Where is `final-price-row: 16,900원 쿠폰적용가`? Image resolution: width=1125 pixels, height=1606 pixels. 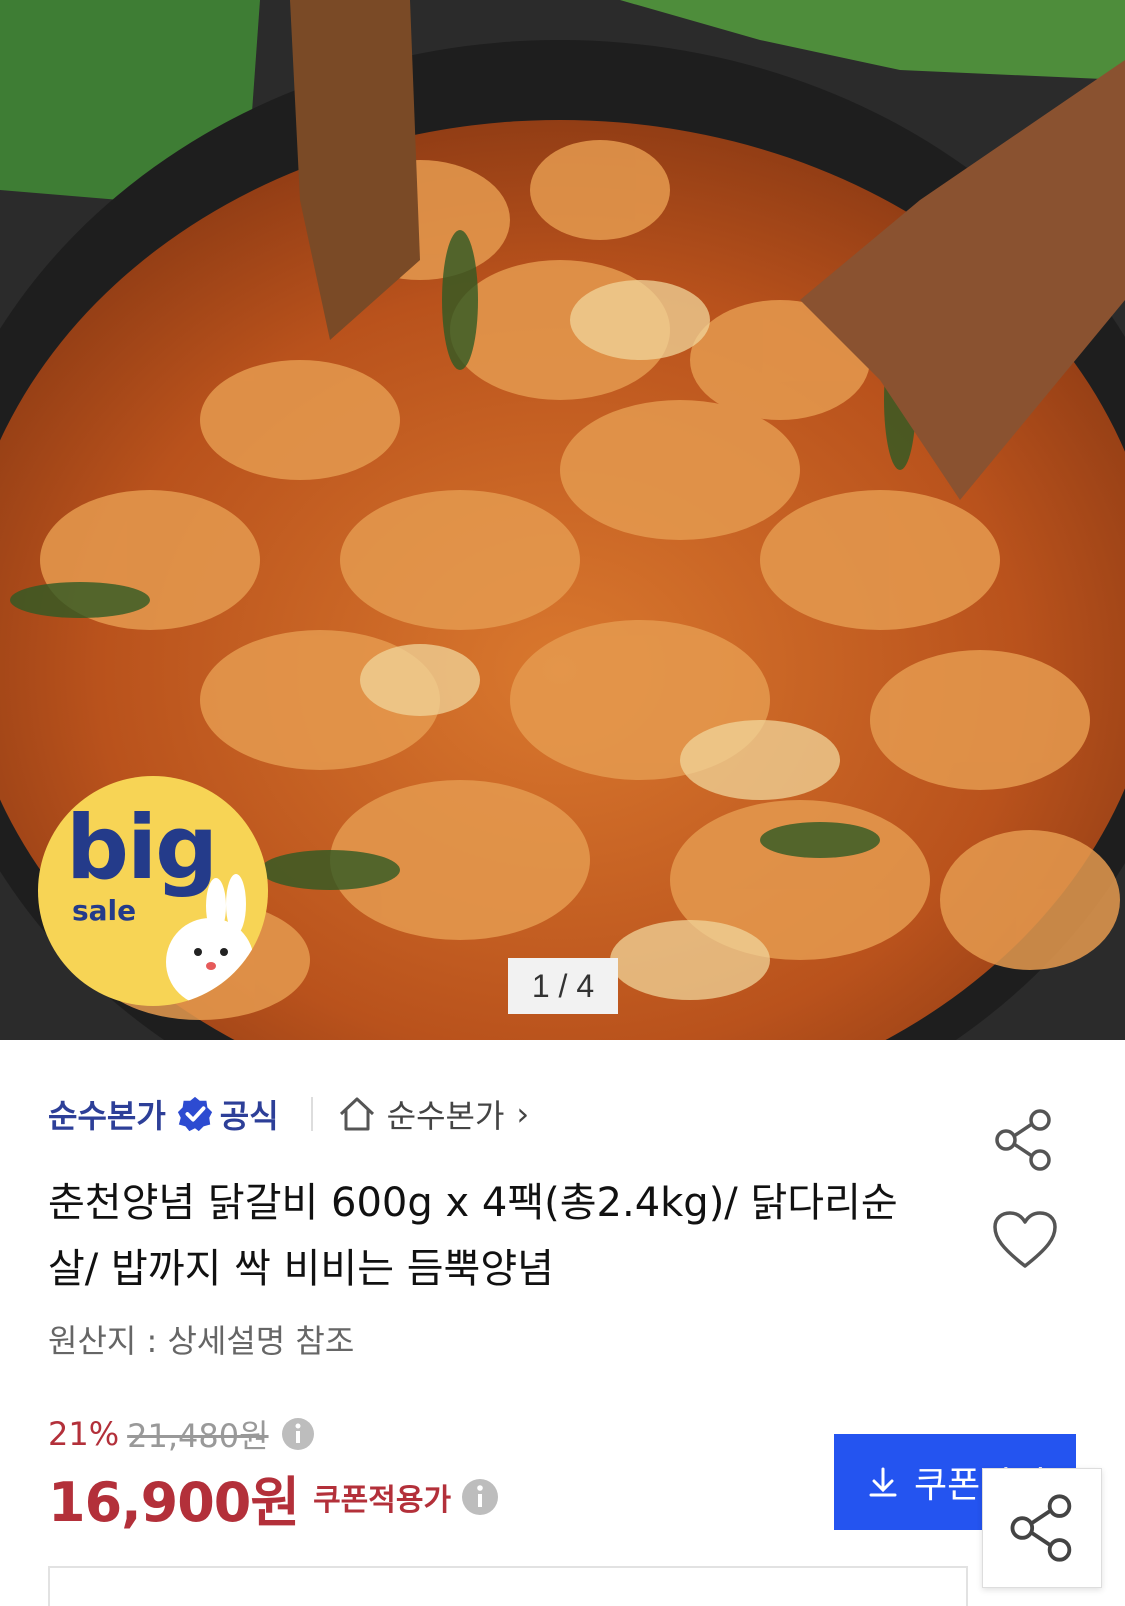
final-price-row: 16,900원 쿠폰적용가 is located at coordinates (273, 1498).